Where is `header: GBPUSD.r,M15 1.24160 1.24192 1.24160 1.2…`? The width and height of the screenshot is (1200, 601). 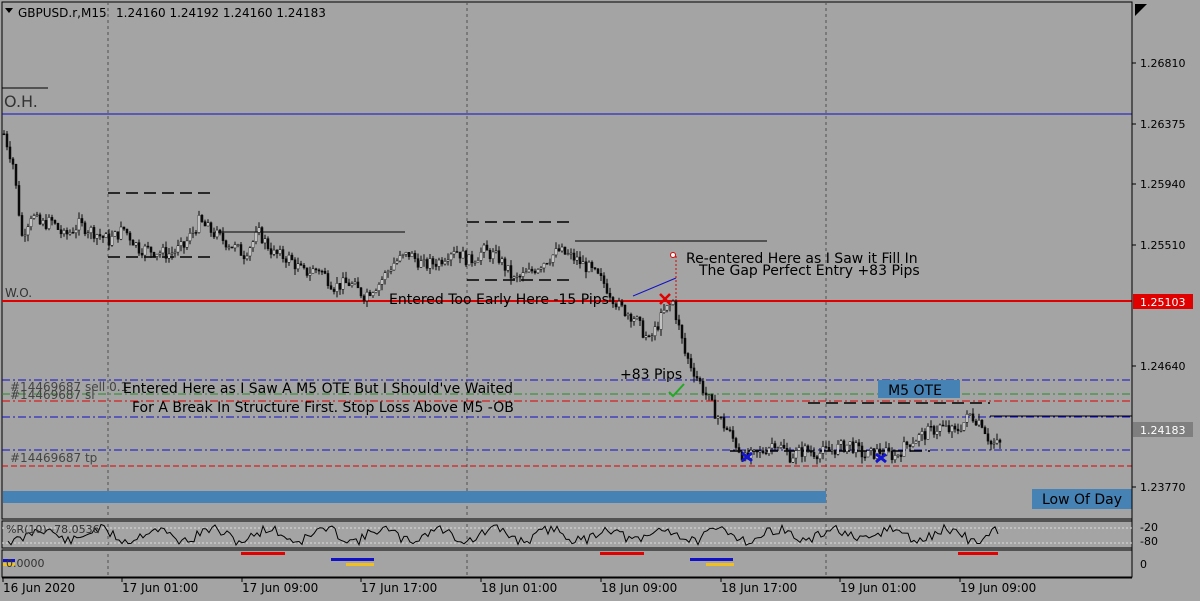 header: GBPUSD.r,M15 1.24160 1.24192 1.24160 1.2… is located at coordinates (165, 13).